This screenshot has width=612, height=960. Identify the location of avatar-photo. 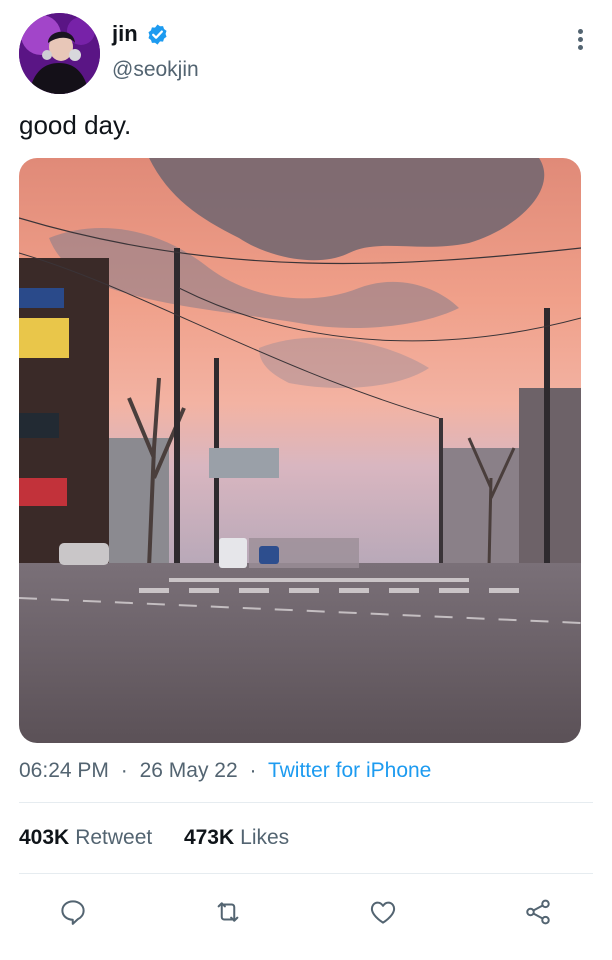
(59, 53).